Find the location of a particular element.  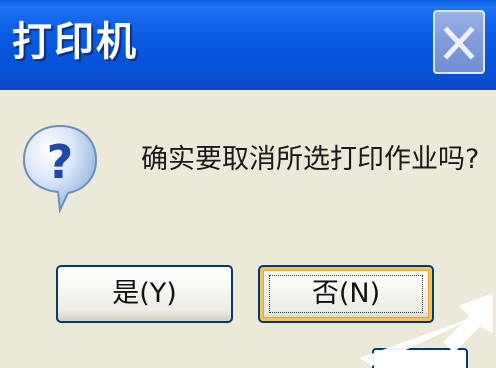

yes-button: 是(Y) is located at coordinates (144, 294).